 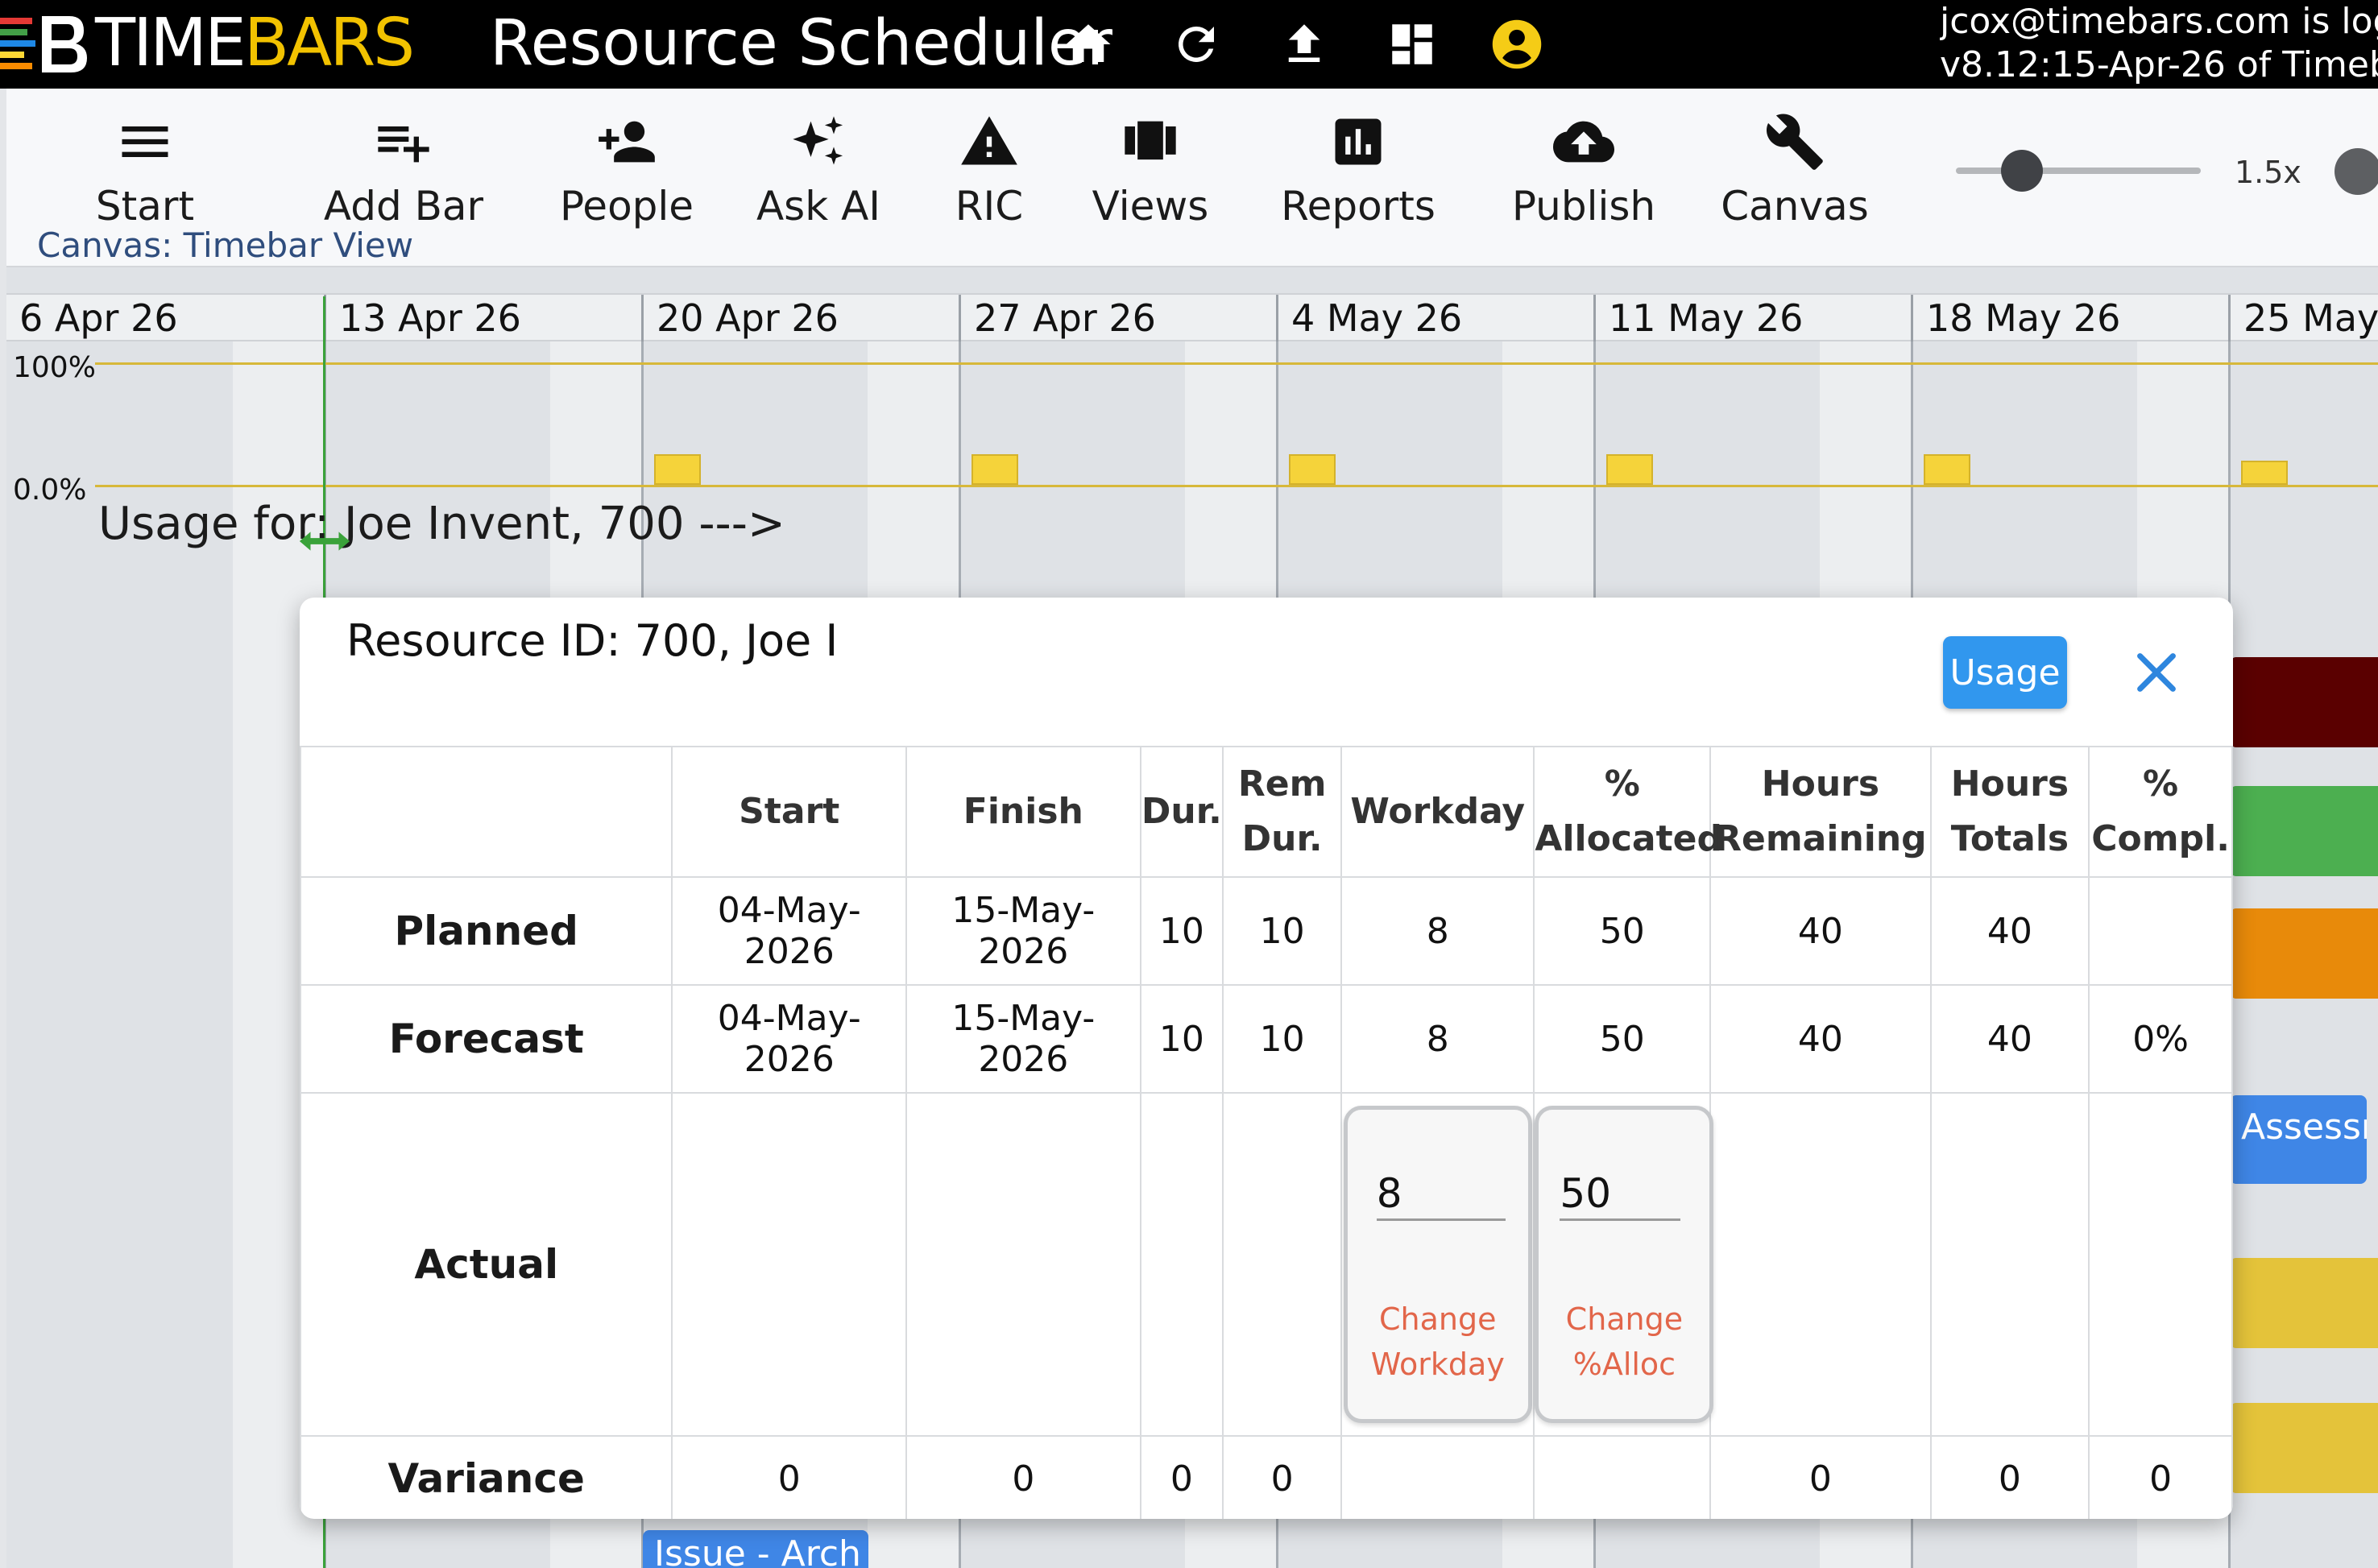 I want to click on planned-hours-remaining: 40, so click(x=1820, y=931).